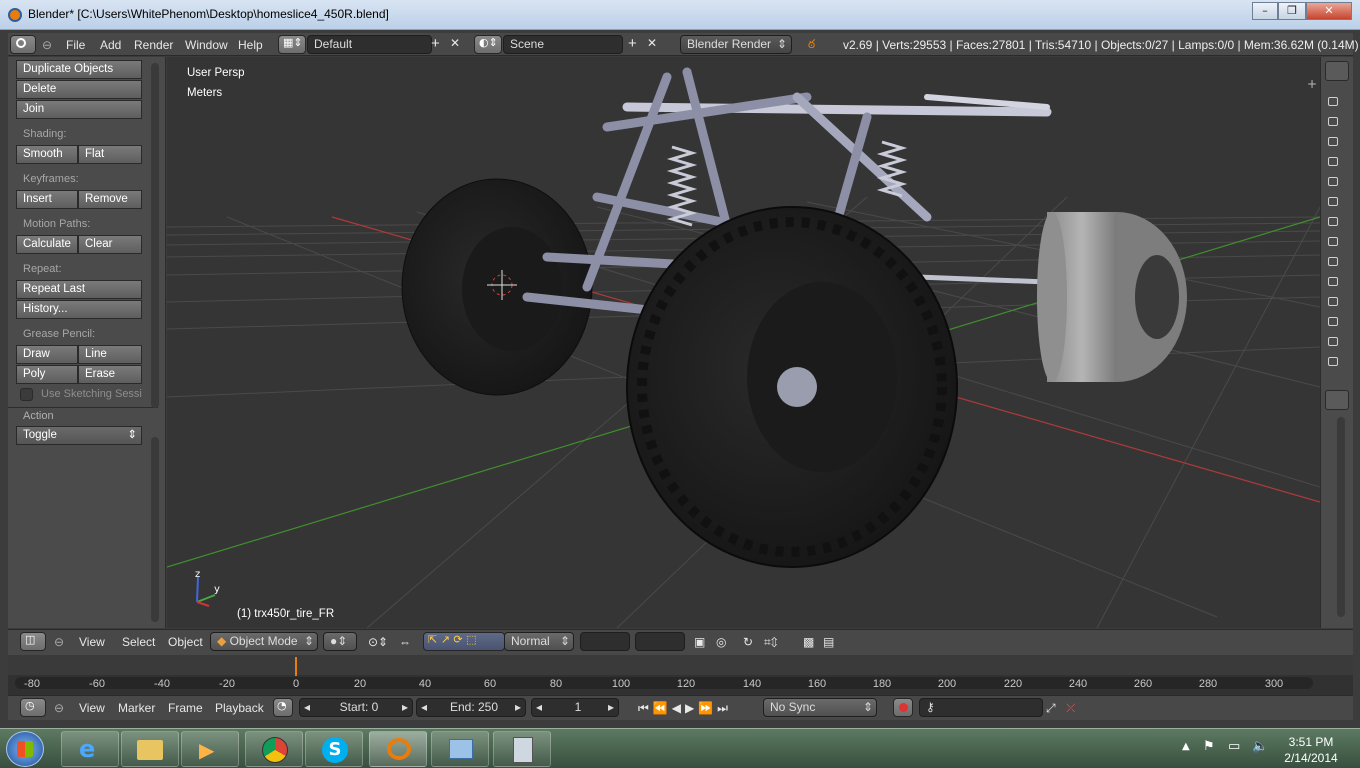 The height and width of the screenshot is (768, 1360). I want to click on menu-file: File, so click(75, 45).